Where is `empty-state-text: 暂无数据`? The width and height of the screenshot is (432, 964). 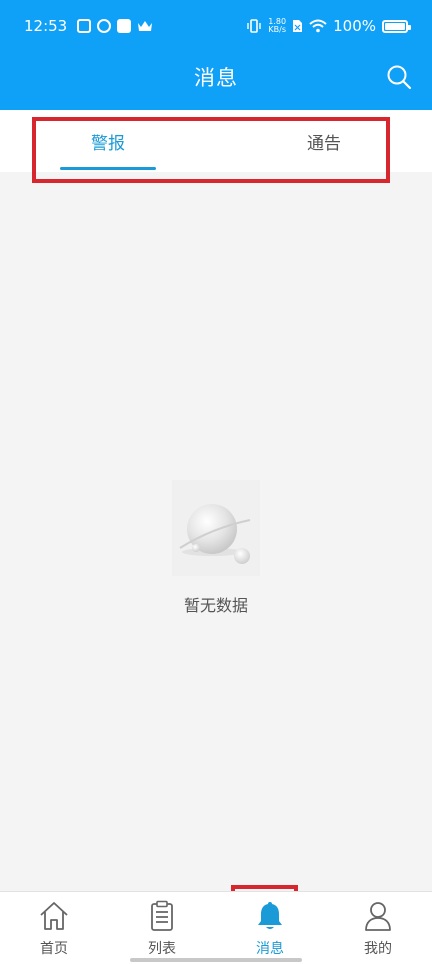
empty-state-text: 暂无数据 is located at coordinates (215, 605).